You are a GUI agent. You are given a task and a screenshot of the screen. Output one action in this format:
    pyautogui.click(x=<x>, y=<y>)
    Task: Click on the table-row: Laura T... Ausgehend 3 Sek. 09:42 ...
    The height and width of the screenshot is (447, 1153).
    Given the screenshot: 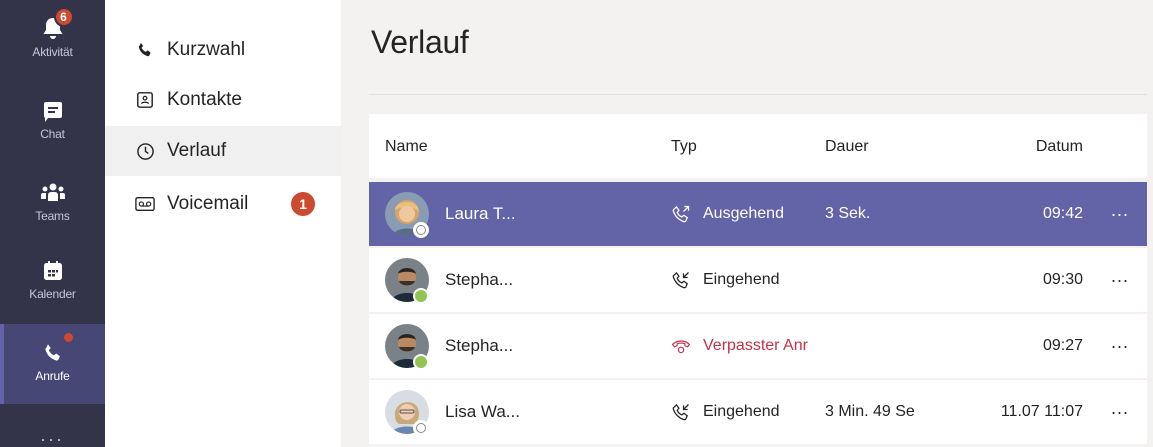 What is the action you would take?
    pyautogui.click(x=758, y=214)
    